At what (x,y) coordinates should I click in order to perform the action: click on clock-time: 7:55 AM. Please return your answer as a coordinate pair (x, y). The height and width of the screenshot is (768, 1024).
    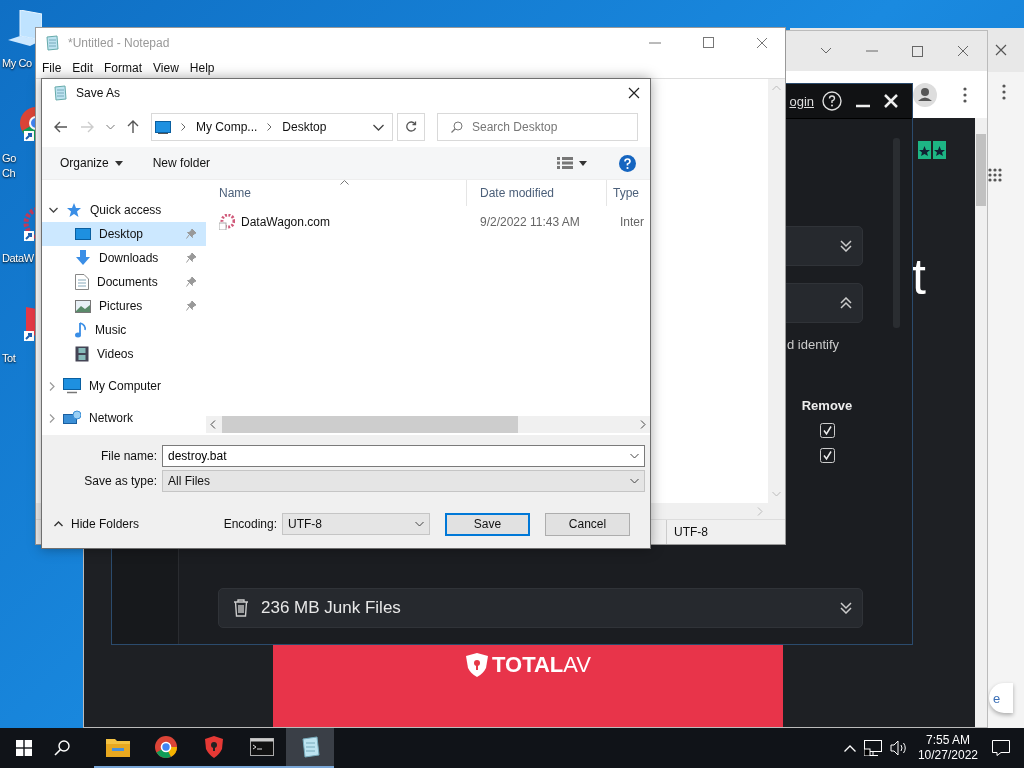
    Looking at the image, I should click on (947, 740).